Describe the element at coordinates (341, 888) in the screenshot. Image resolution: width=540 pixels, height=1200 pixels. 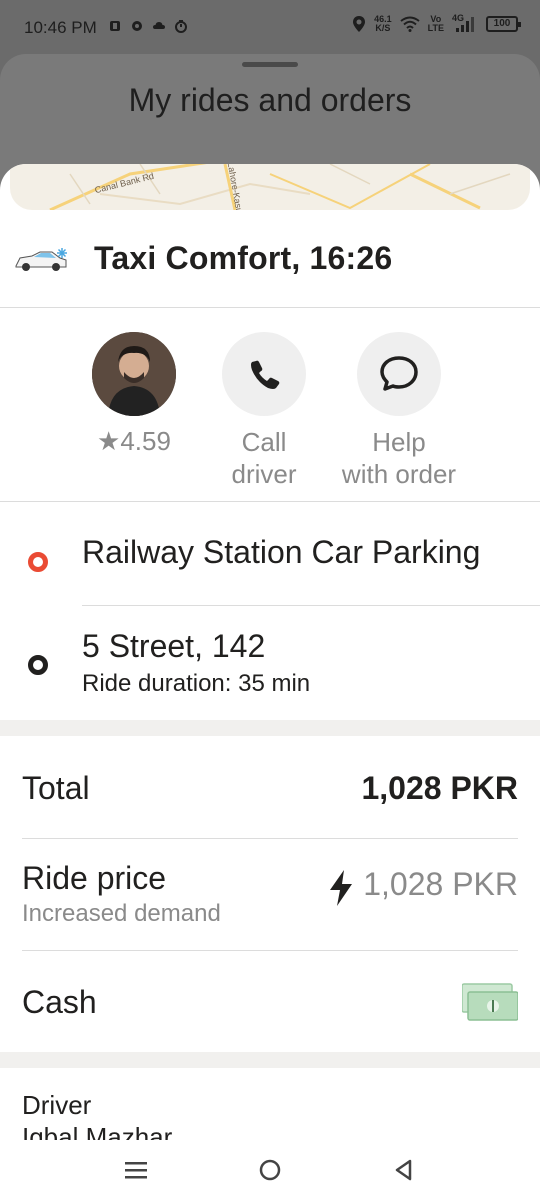
I see `lightning-icon` at that location.